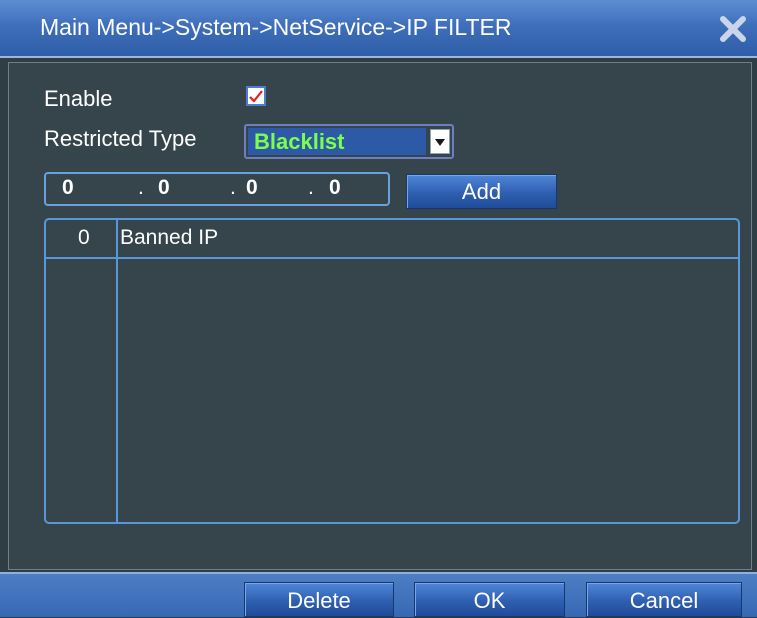  What do you see at coordinates (337, 141) in the screenshot?
I see `restricted-type-value: Blacklist` at bounding box center [337, 141].